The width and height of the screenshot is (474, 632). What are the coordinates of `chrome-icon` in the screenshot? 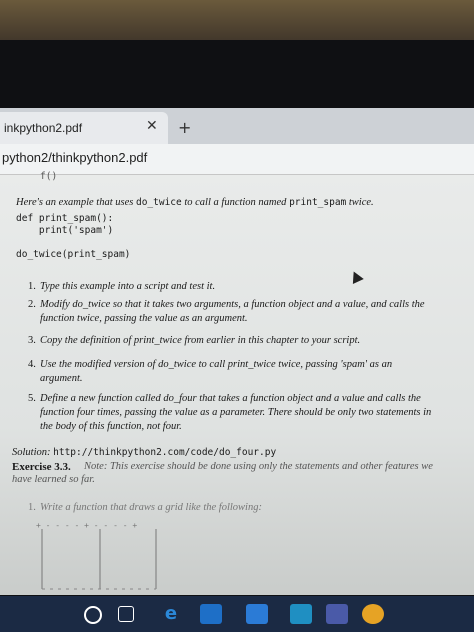 It's located at (373, 614).